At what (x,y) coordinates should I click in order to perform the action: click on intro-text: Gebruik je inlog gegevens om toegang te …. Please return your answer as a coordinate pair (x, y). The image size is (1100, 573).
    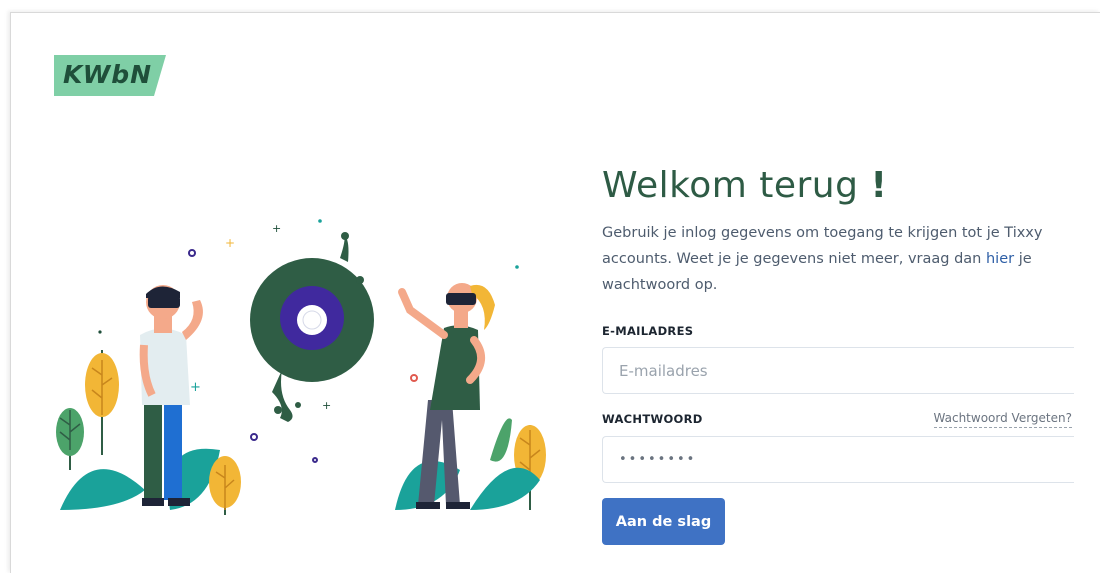
    Looking at the image, I should click on (832, 259).